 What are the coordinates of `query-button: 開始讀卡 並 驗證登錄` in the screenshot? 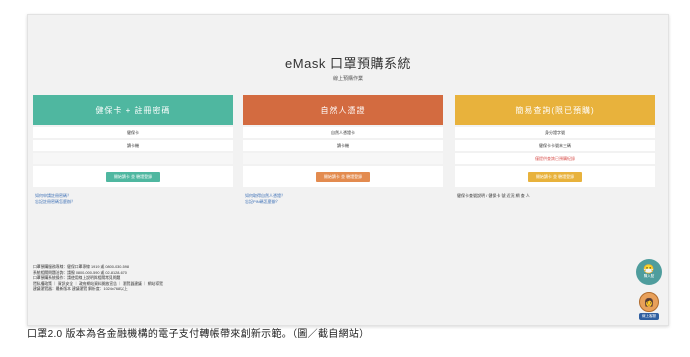 It's located at (555, 176).